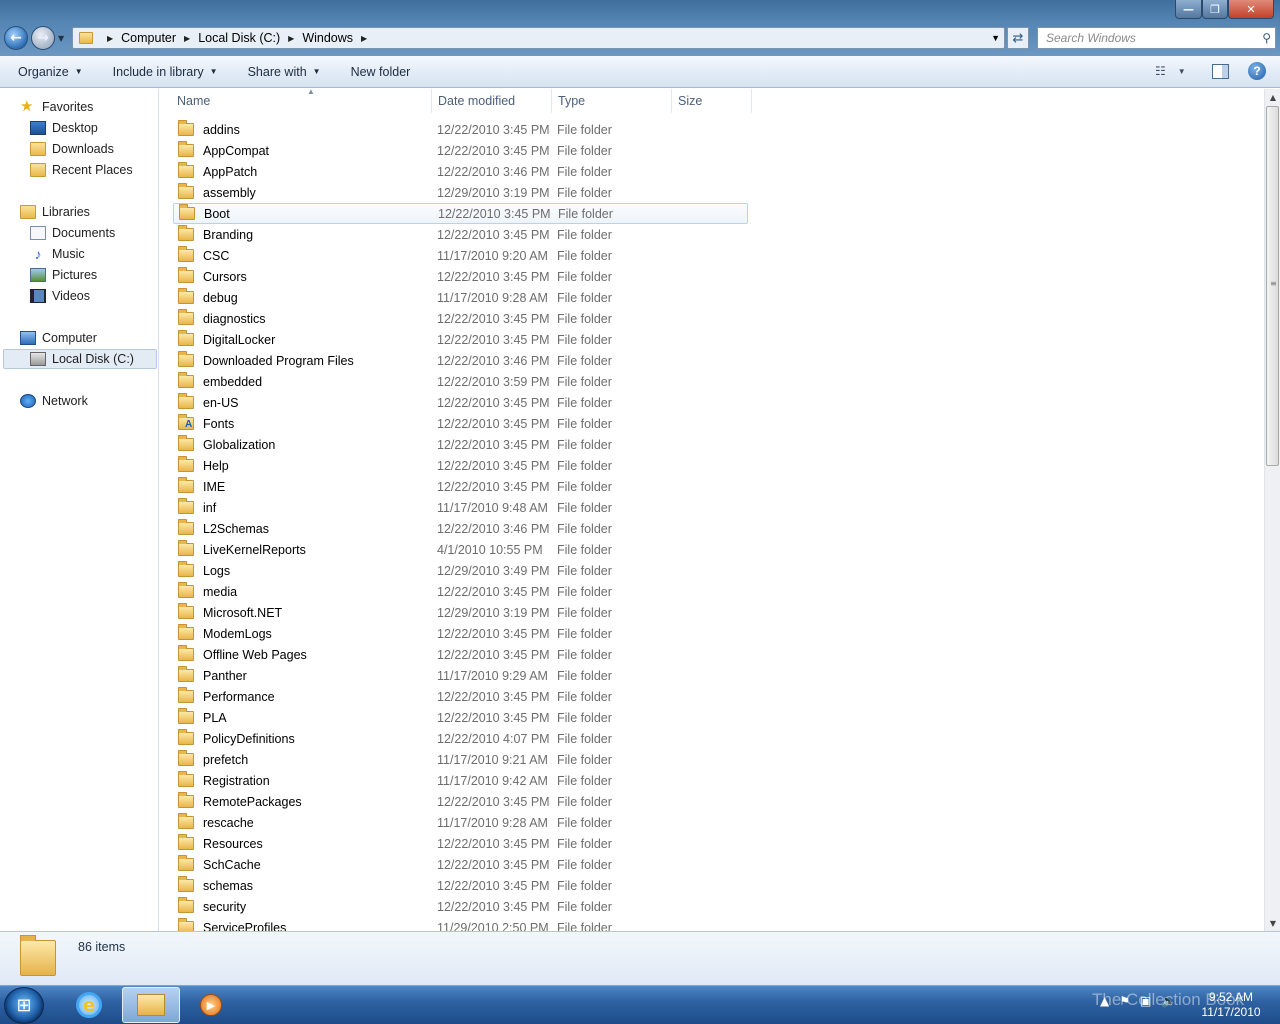 The width and height of the screenshot is (1280, 1024). Describe the element at coordinates (284, 72) in the screenshot. I see `share-with-button: Share with ▼` at that location.